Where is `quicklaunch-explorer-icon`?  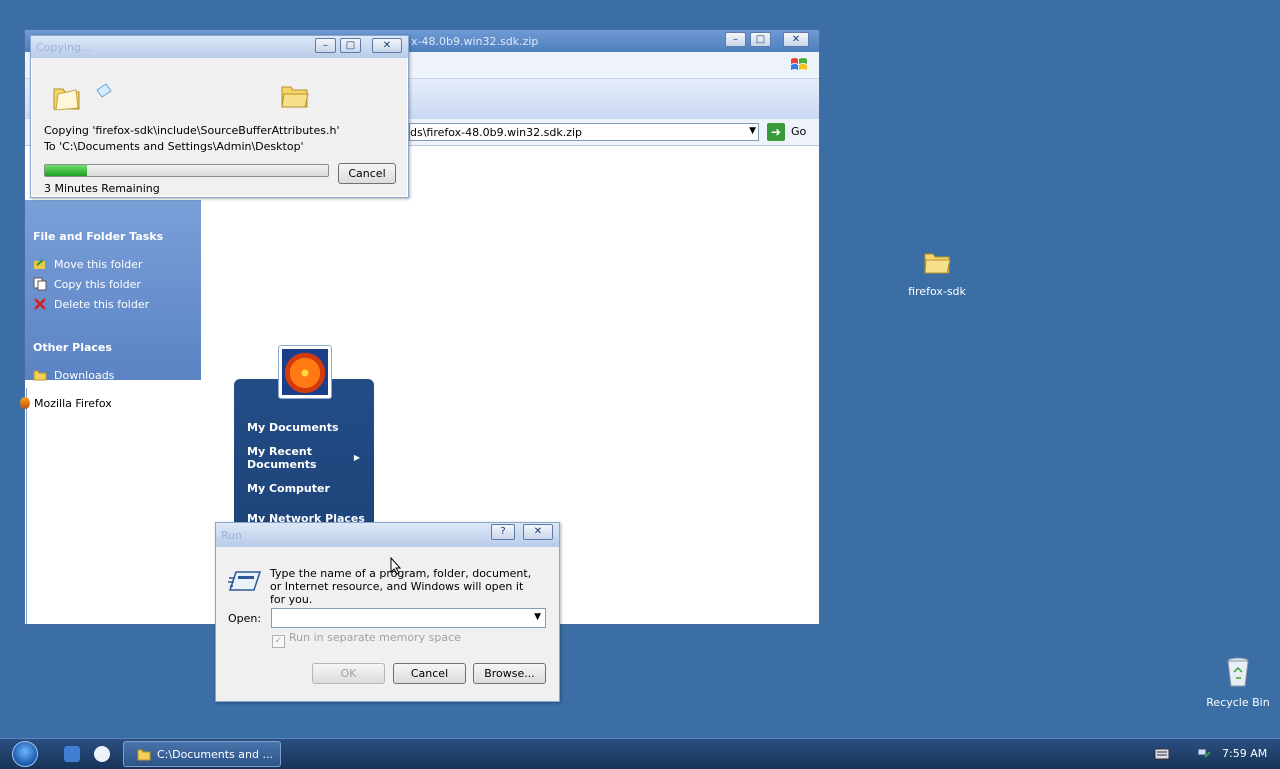 quicklaunch-explorer-icon is located at coordinates (72, 754).